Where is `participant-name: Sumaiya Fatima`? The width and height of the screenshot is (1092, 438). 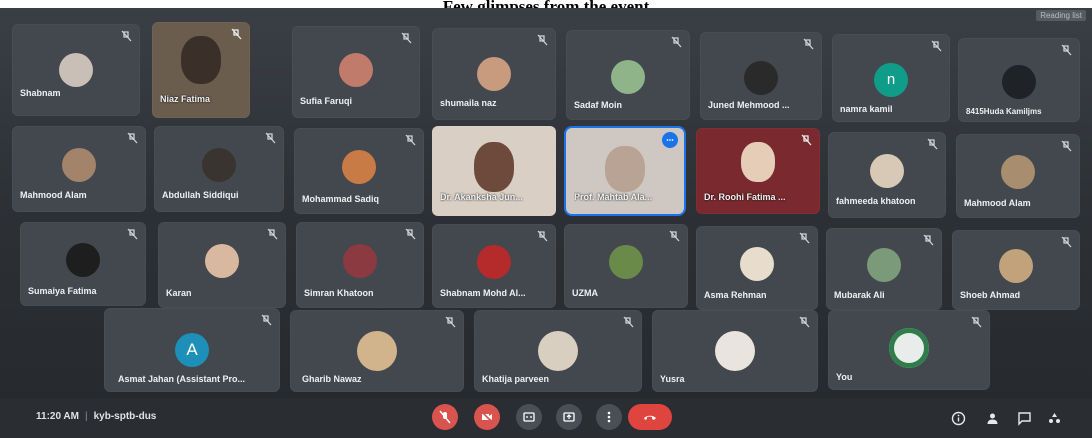 participant-name: Sumaiya Fatima is located at coordinates (62, 291).